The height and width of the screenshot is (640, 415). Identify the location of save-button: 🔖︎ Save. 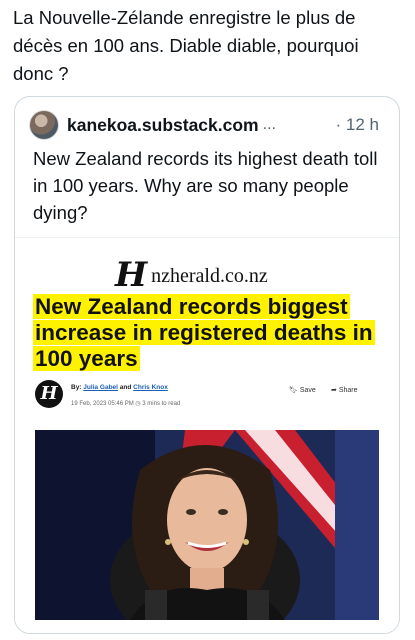
(302, 390).